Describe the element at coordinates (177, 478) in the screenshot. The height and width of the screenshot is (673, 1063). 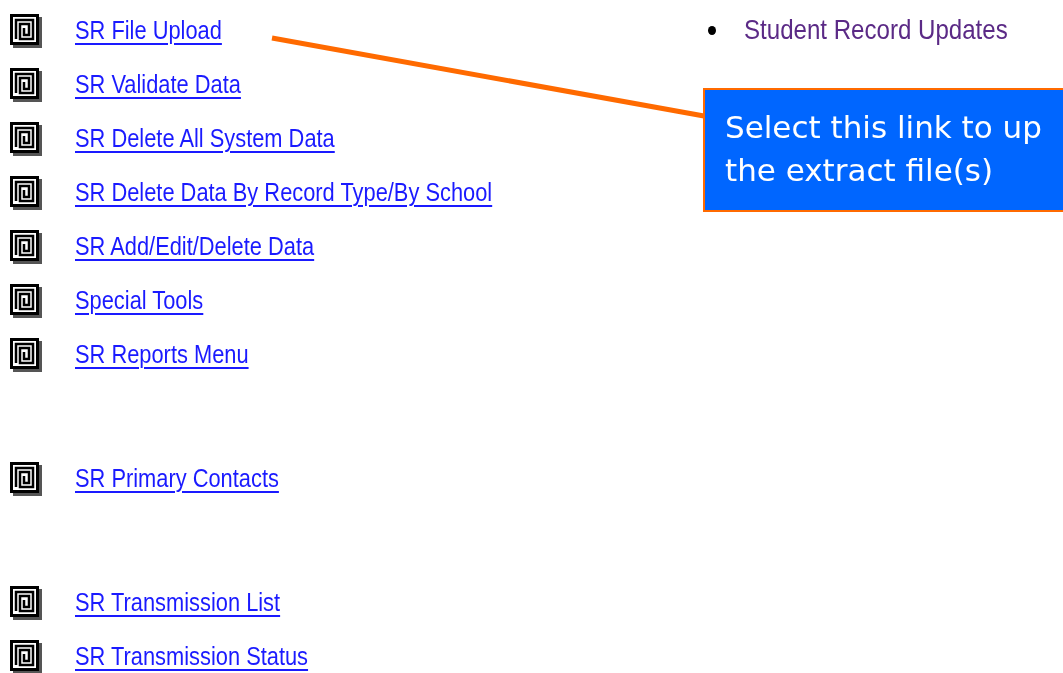
I see `menu-link: SR Primary Contacts` at that location.